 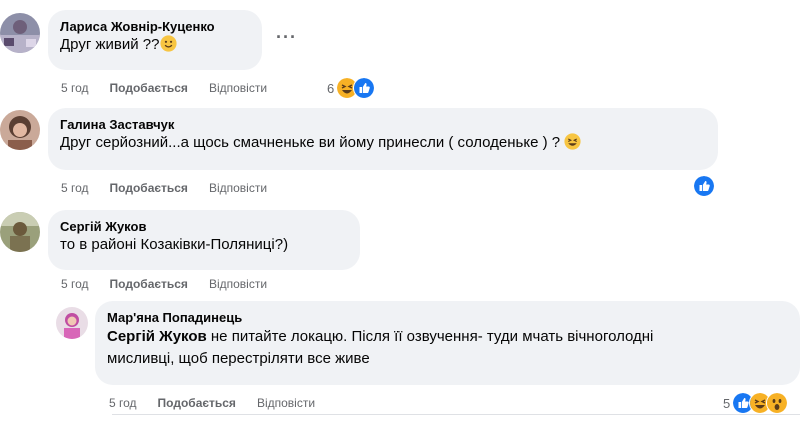 I want to click on comment-text: то в районі Козаківки-Поляниці?), so click(x=174, y=244).